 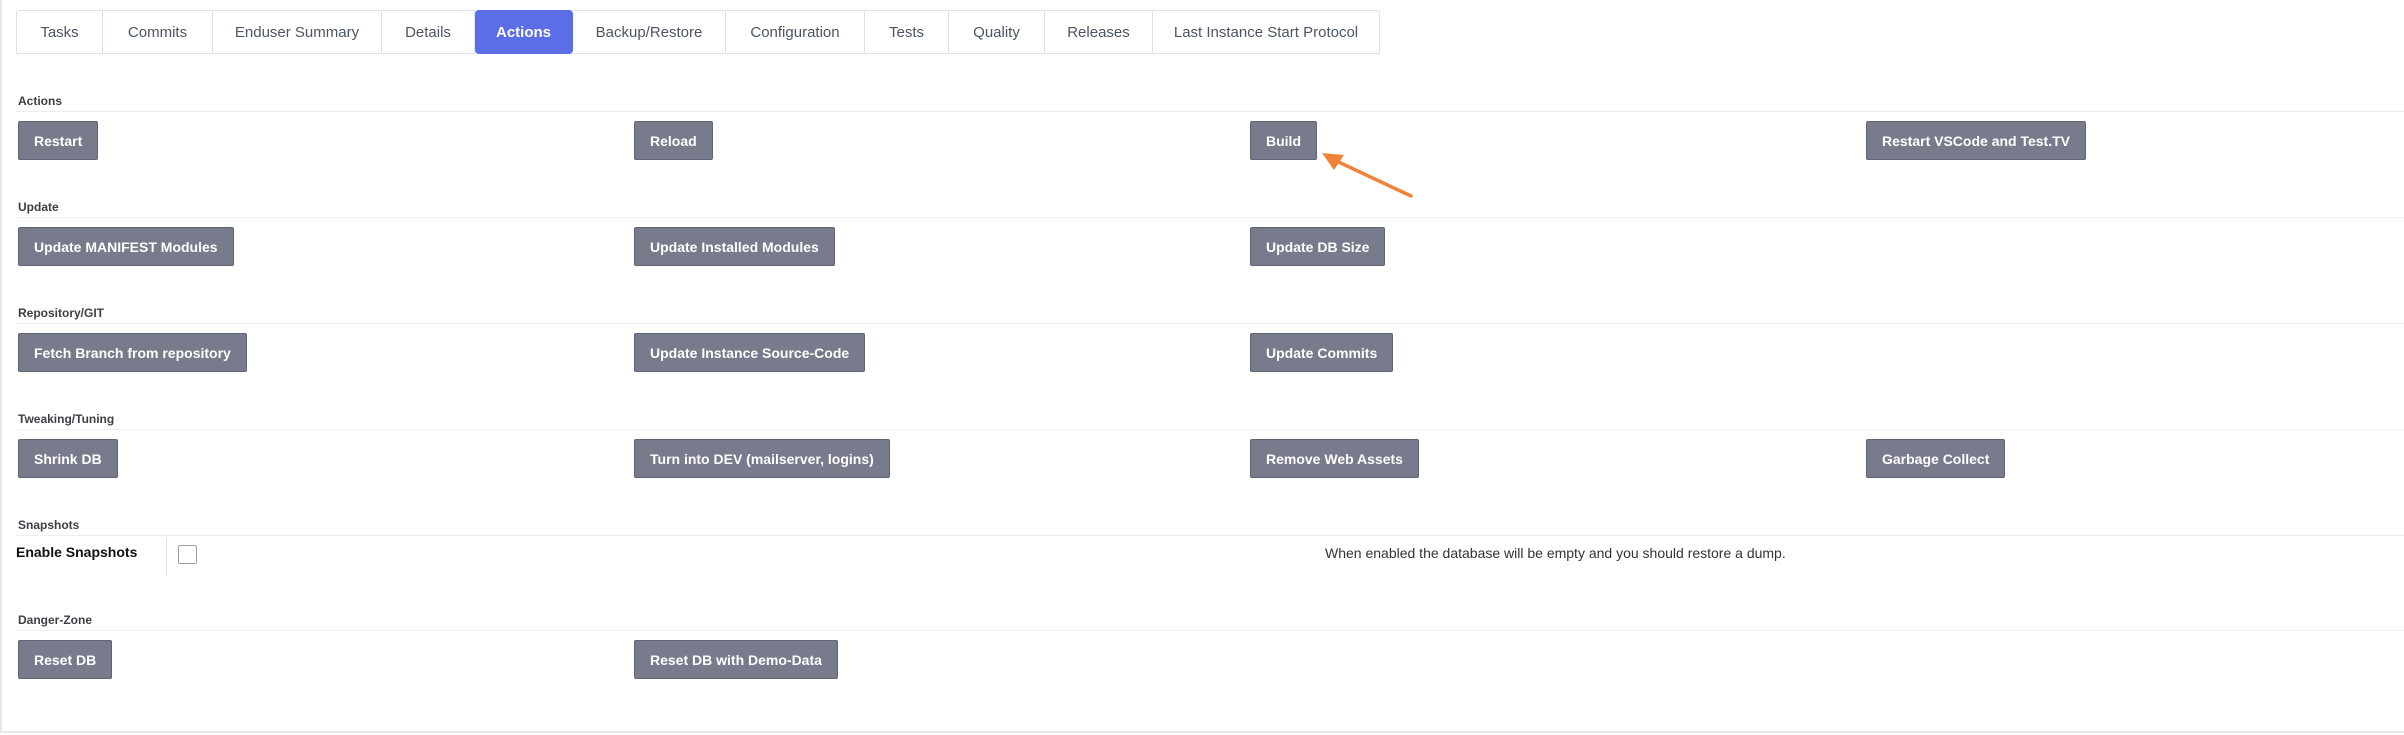 What do you see at coordinates (126, 246) in the screenshot?
I see `update-manifest-modules-button: Update MANIFEST Modules` at bounding box center [126, 246].